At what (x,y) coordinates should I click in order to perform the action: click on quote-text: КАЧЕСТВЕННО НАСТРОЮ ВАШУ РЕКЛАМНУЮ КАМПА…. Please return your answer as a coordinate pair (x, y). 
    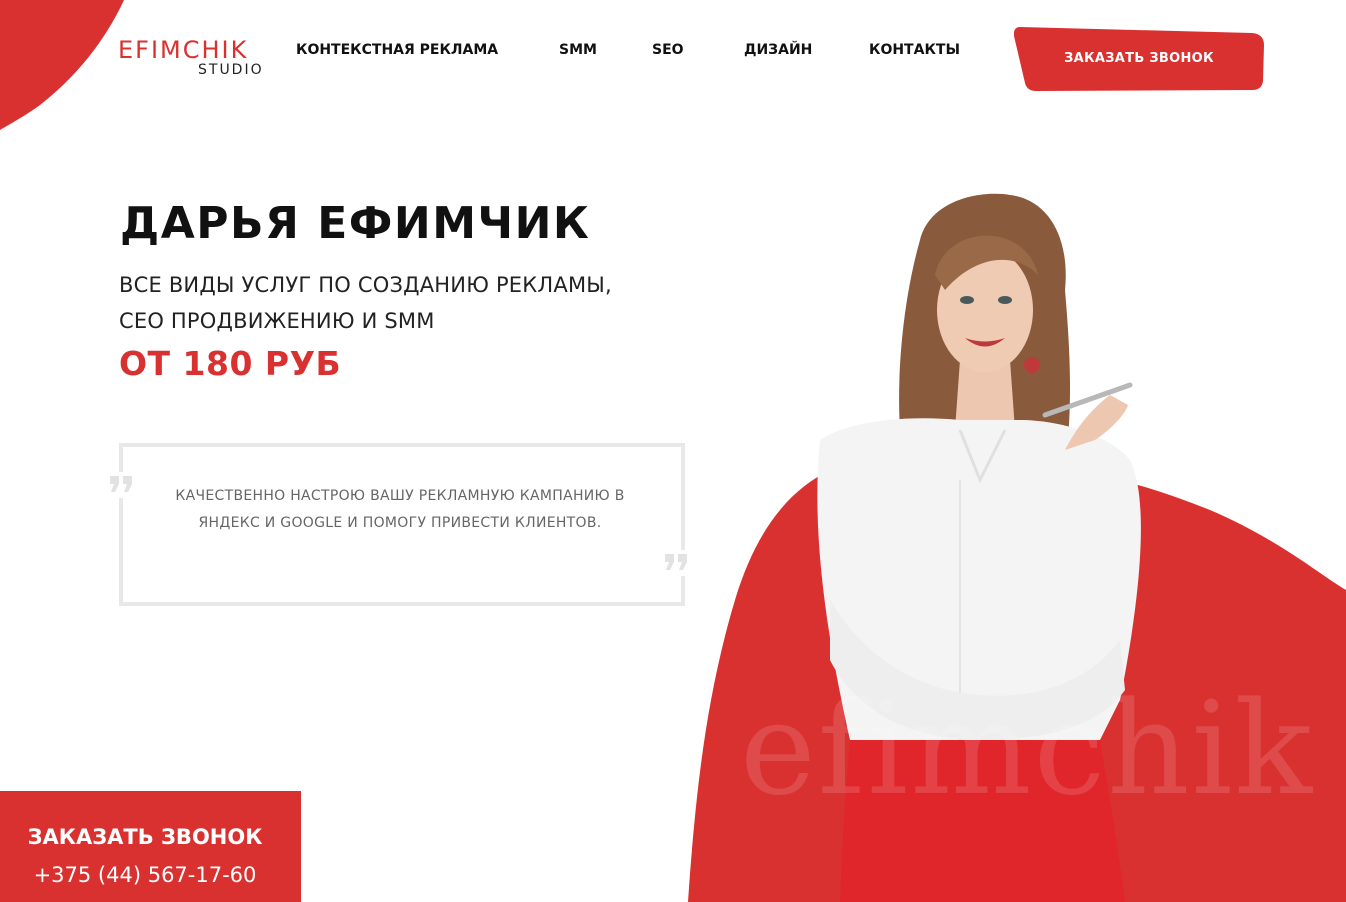
    Looking at the image, I should click on (400, 509).